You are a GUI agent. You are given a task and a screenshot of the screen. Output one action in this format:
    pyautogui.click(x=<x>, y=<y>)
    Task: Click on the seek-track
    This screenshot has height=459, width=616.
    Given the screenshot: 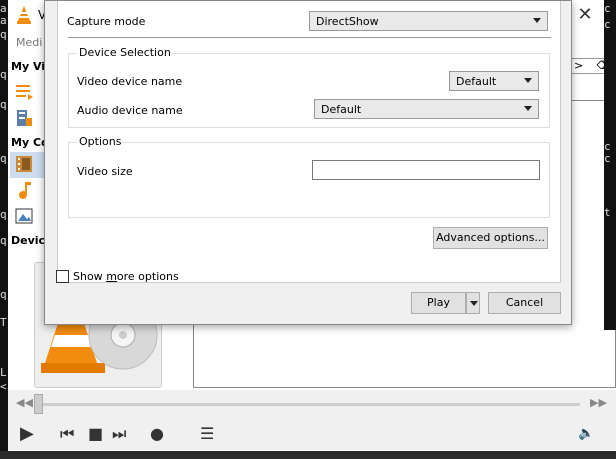 What is the action you would take?
    pyautogui.click(x=310, y=404)
    